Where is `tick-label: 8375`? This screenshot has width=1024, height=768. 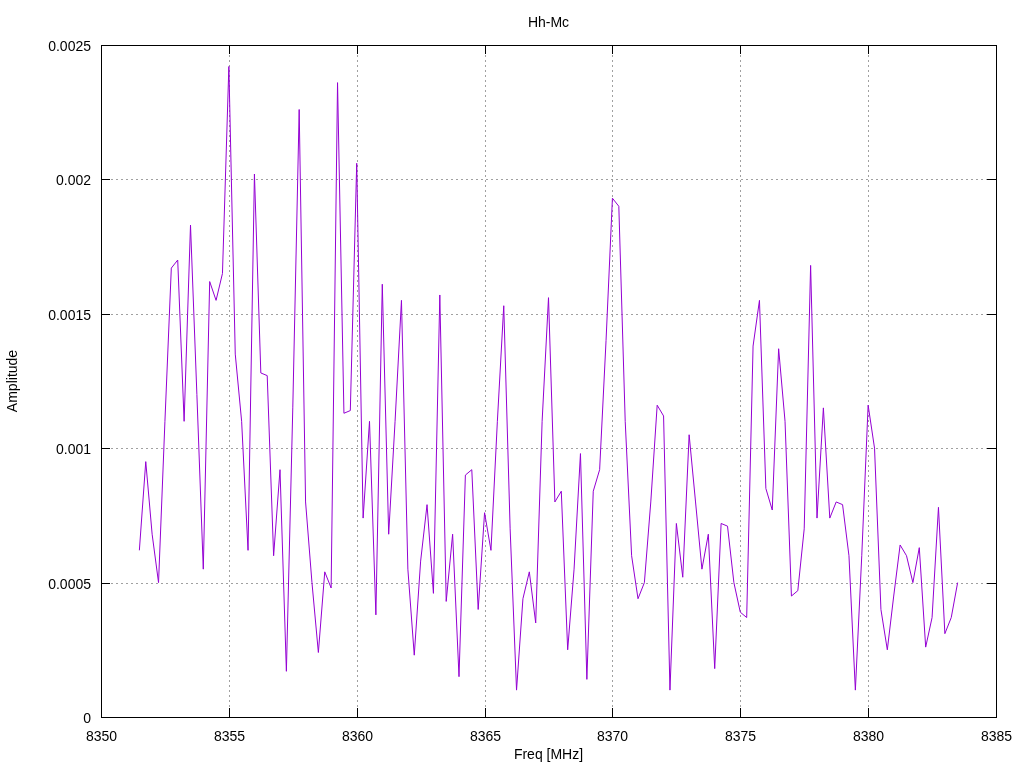 tick-label: 8375 is located at coordinates (740, 736).